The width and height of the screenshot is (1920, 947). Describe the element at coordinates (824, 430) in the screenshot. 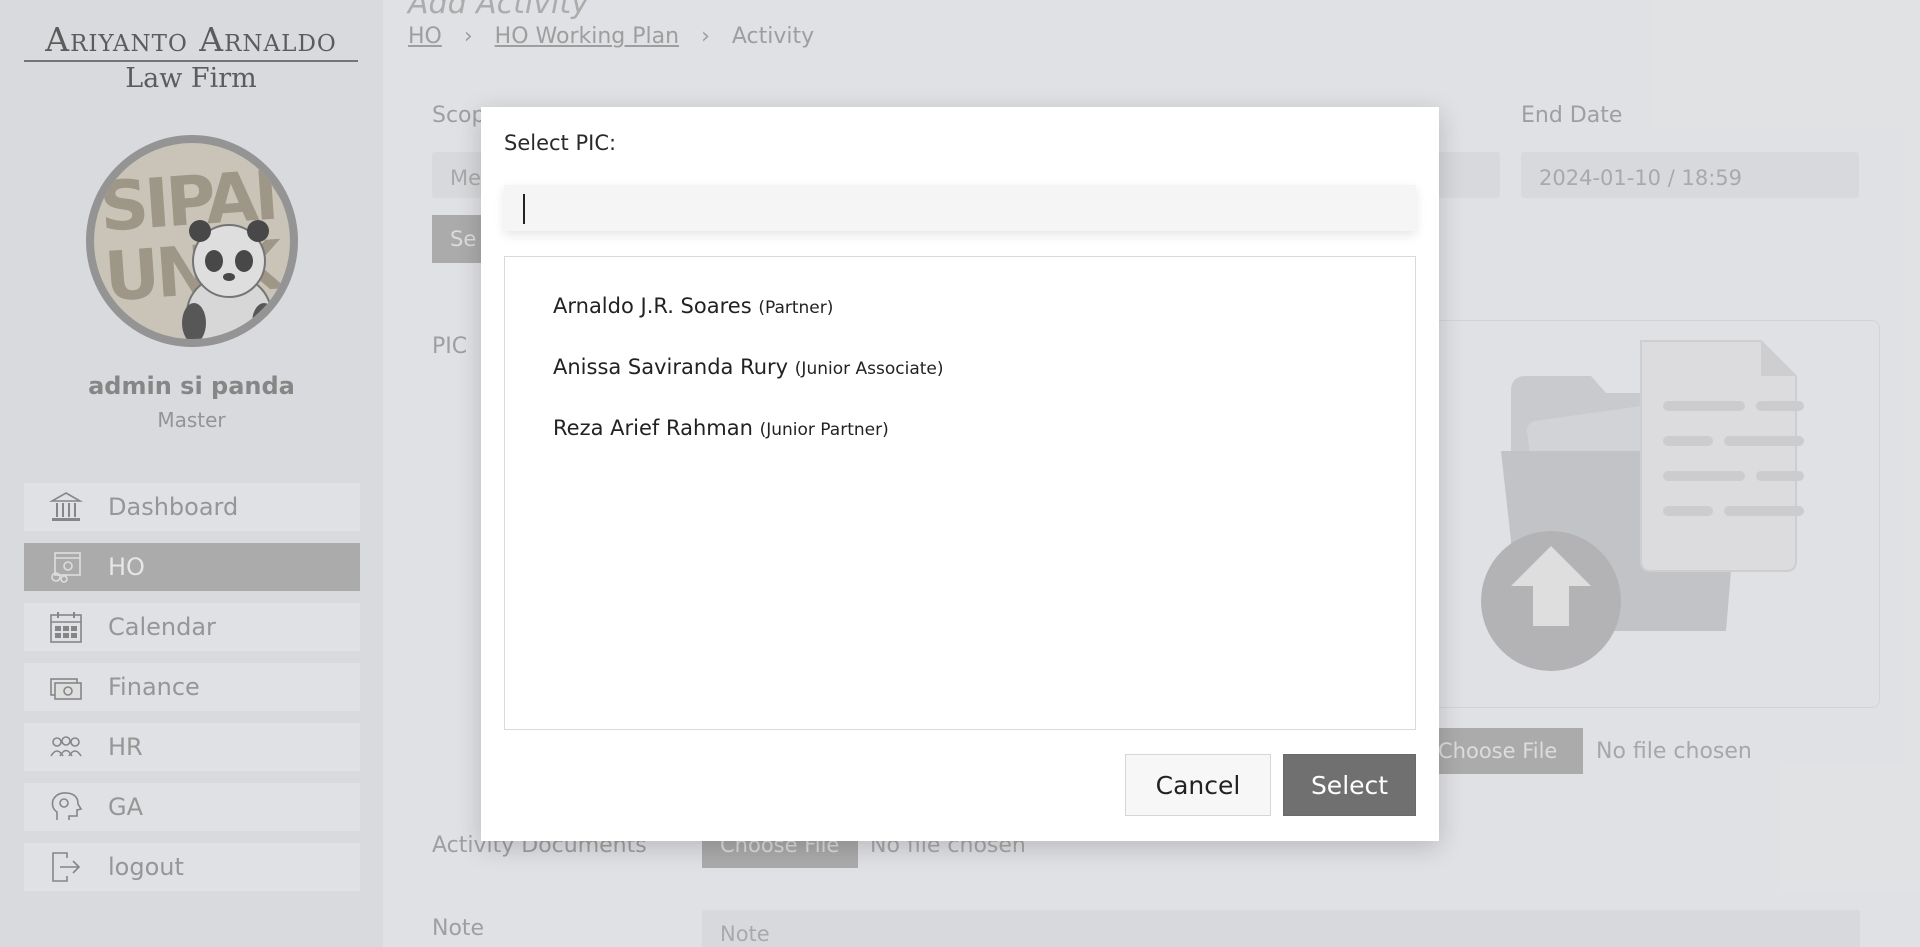

I see `option-role: (Junior Partner)` at that location.